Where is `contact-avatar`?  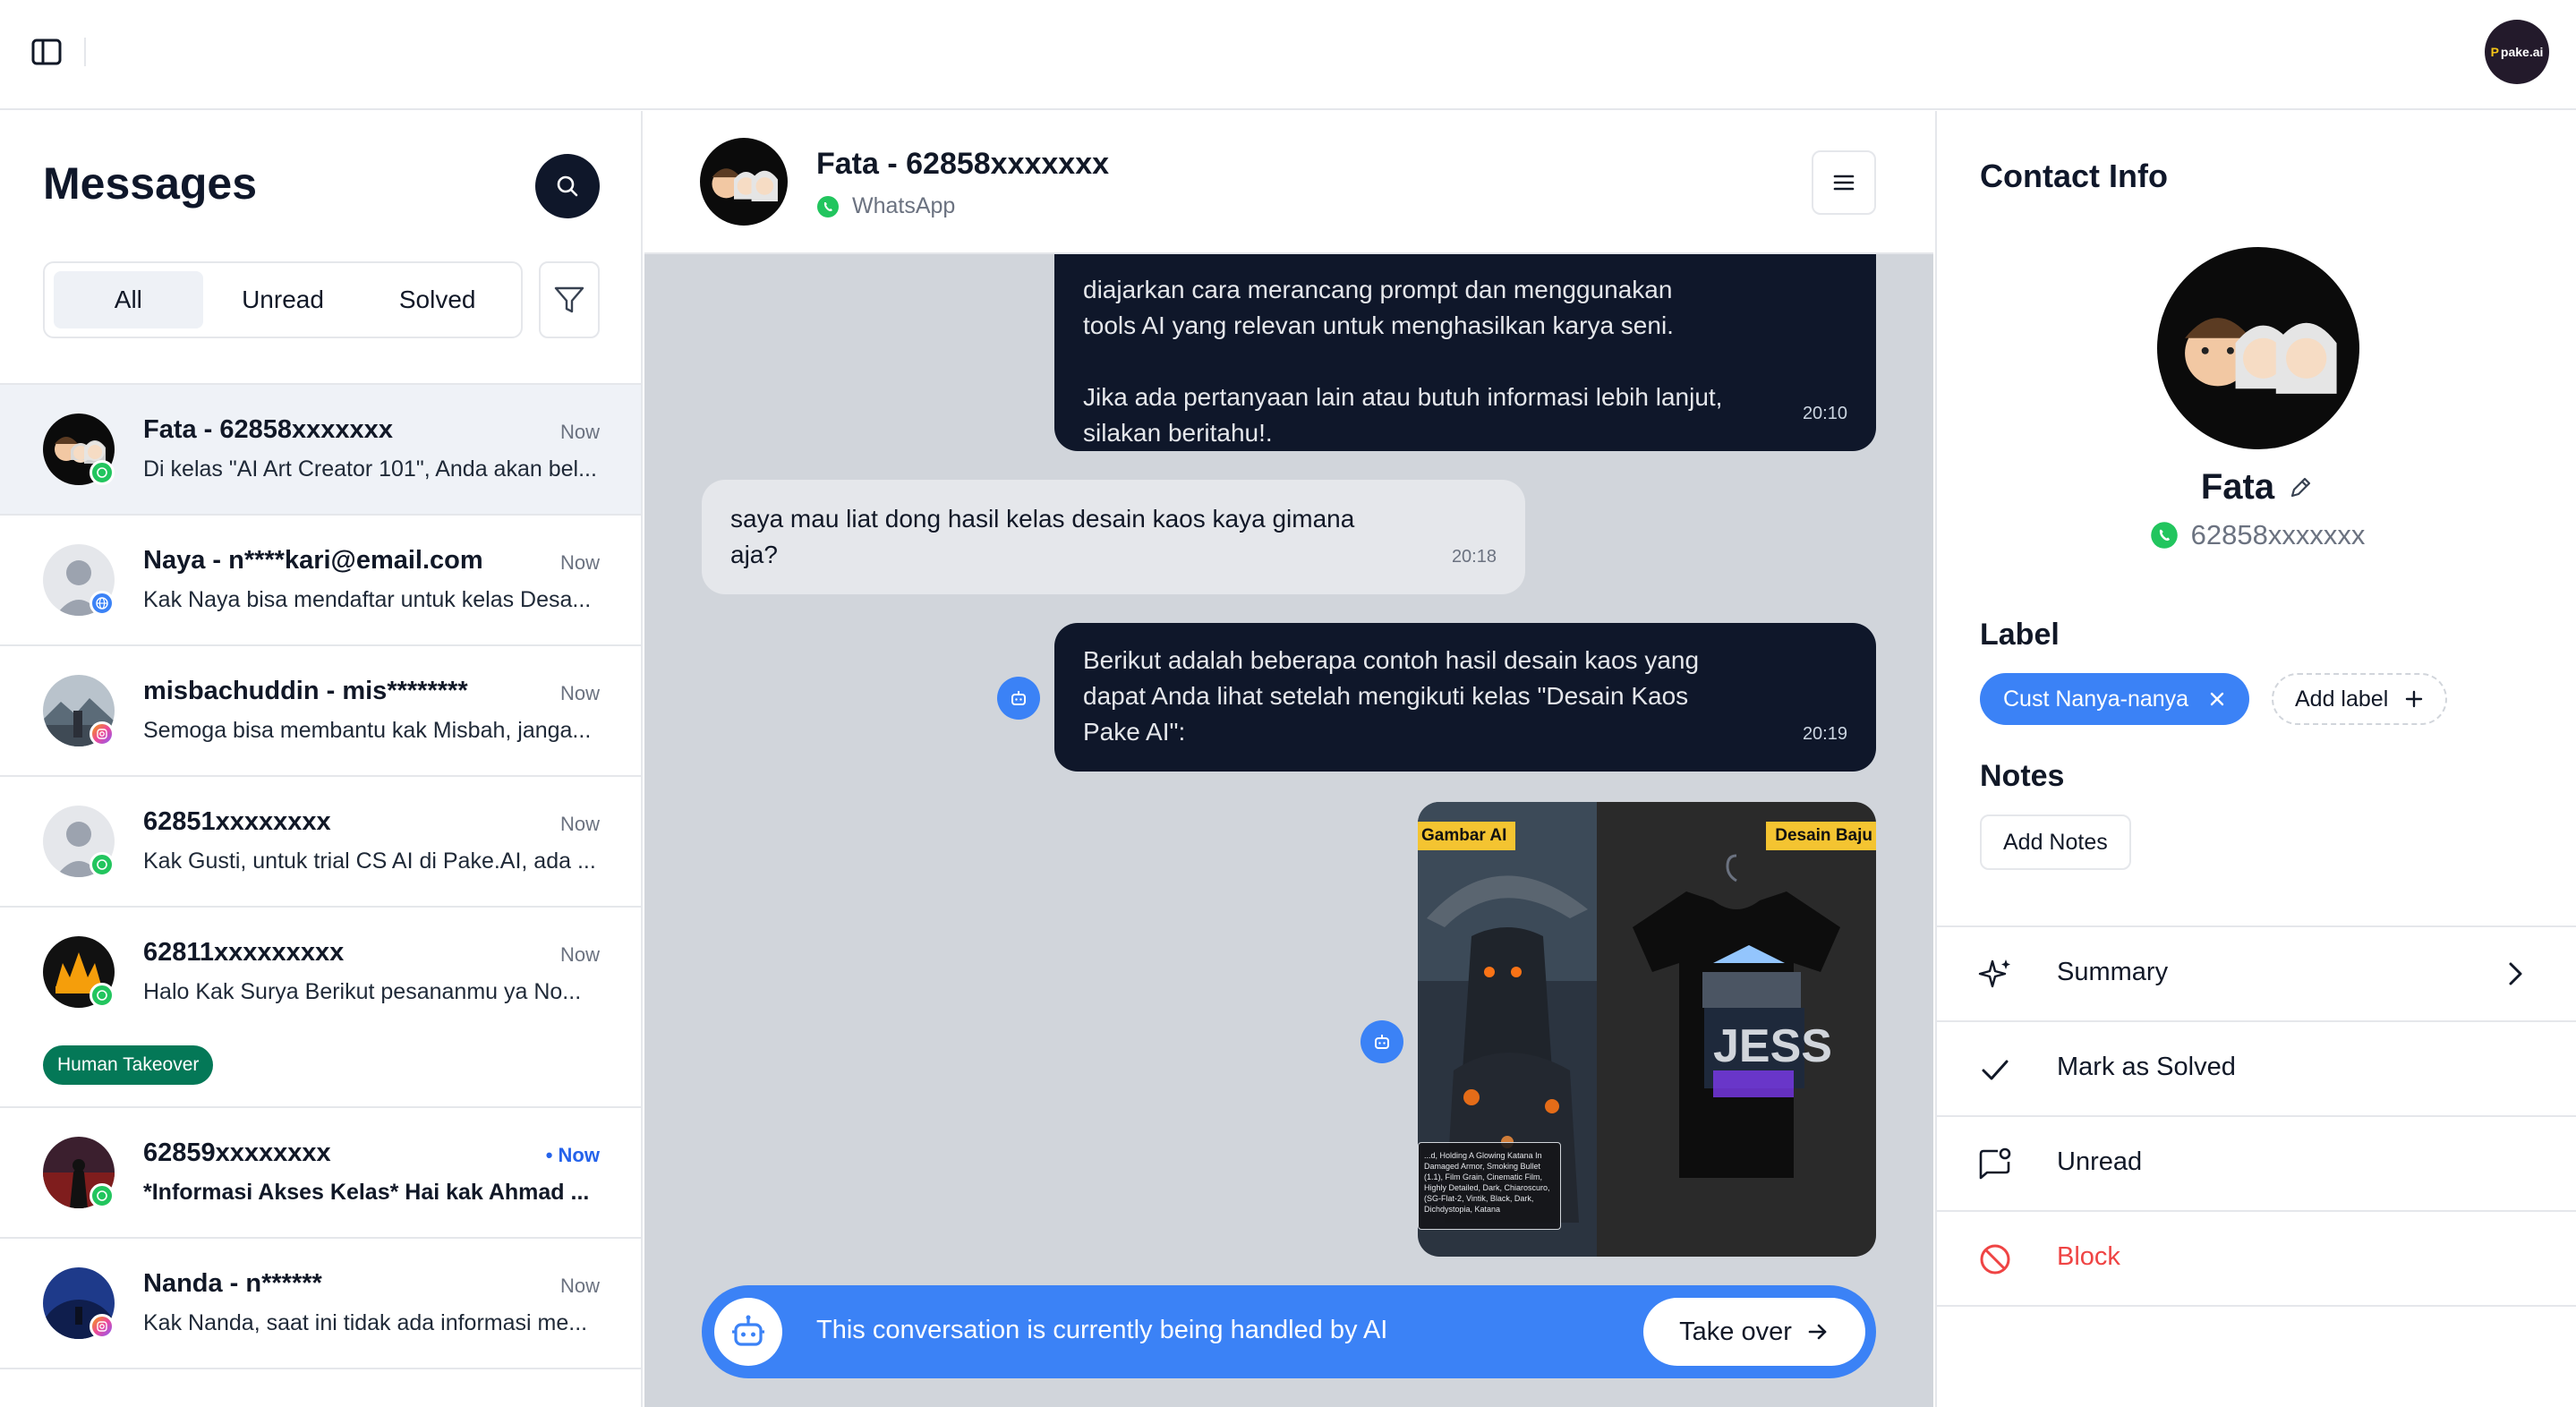 contact-avatar is located at coordinates (744, 182).